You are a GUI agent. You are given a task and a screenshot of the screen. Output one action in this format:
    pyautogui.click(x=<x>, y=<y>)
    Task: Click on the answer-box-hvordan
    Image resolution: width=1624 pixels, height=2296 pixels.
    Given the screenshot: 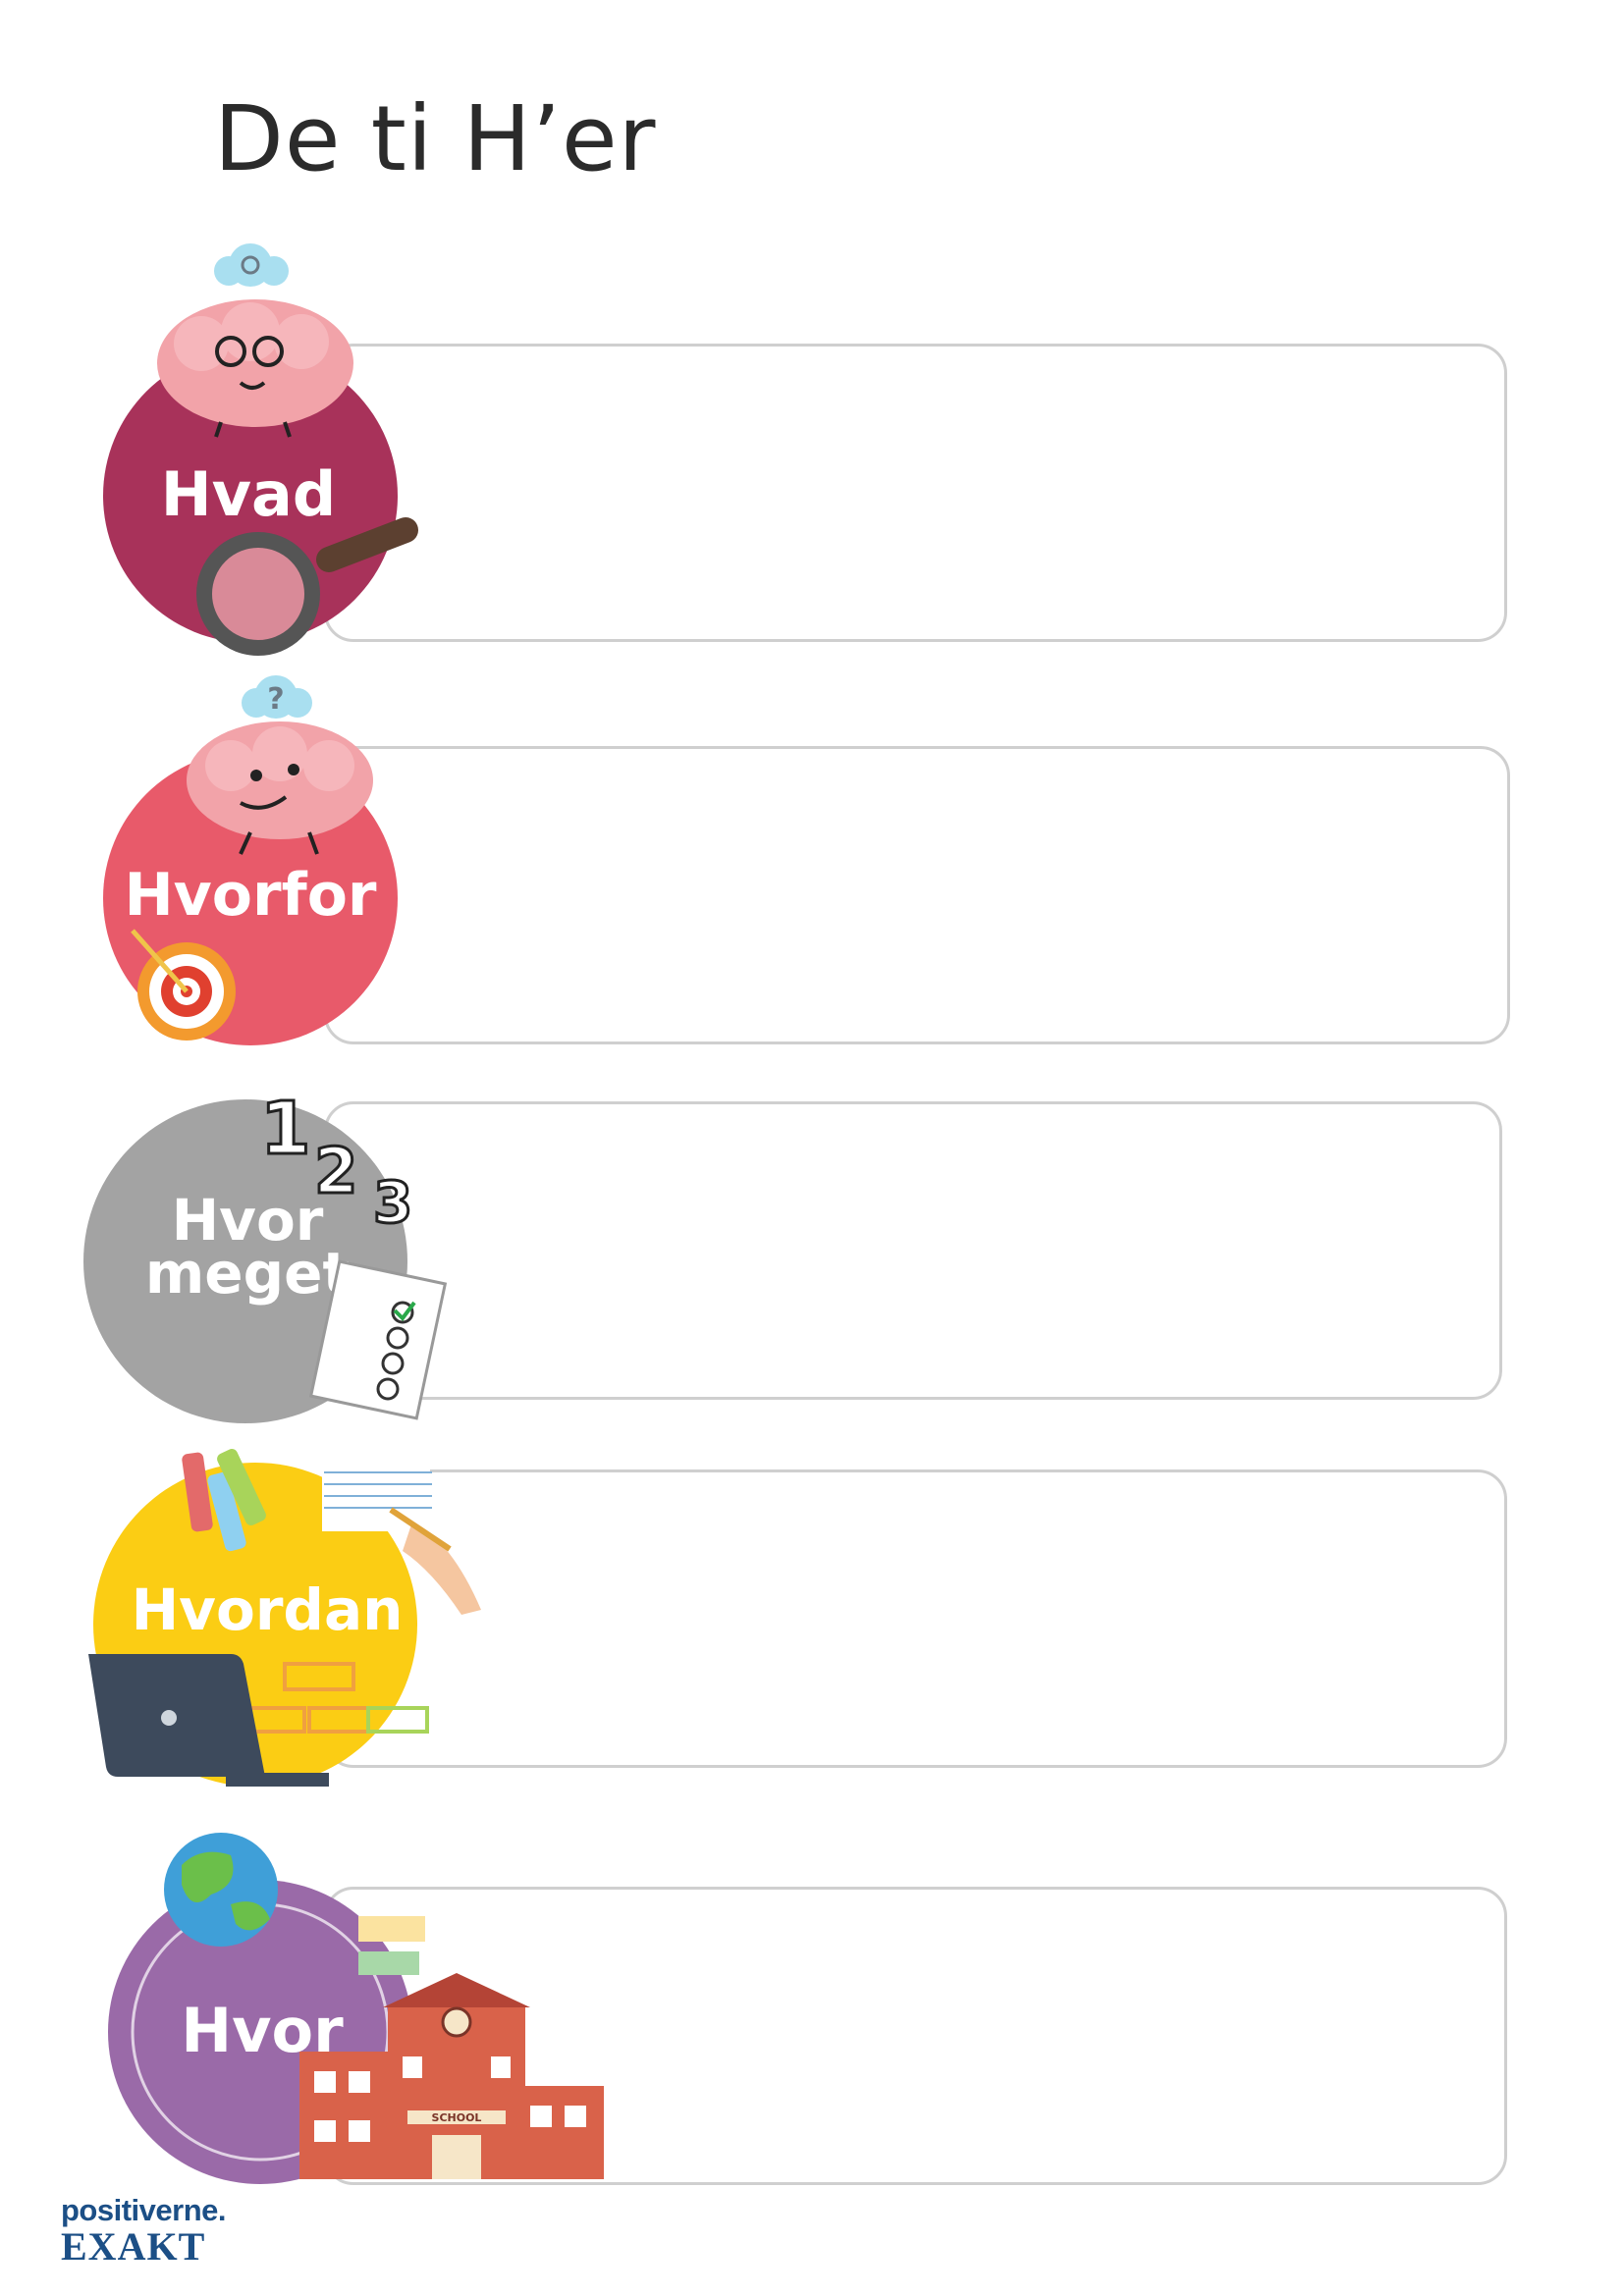 What is the action you would take?
    pyautogui.click(x=915, y=1618)
    